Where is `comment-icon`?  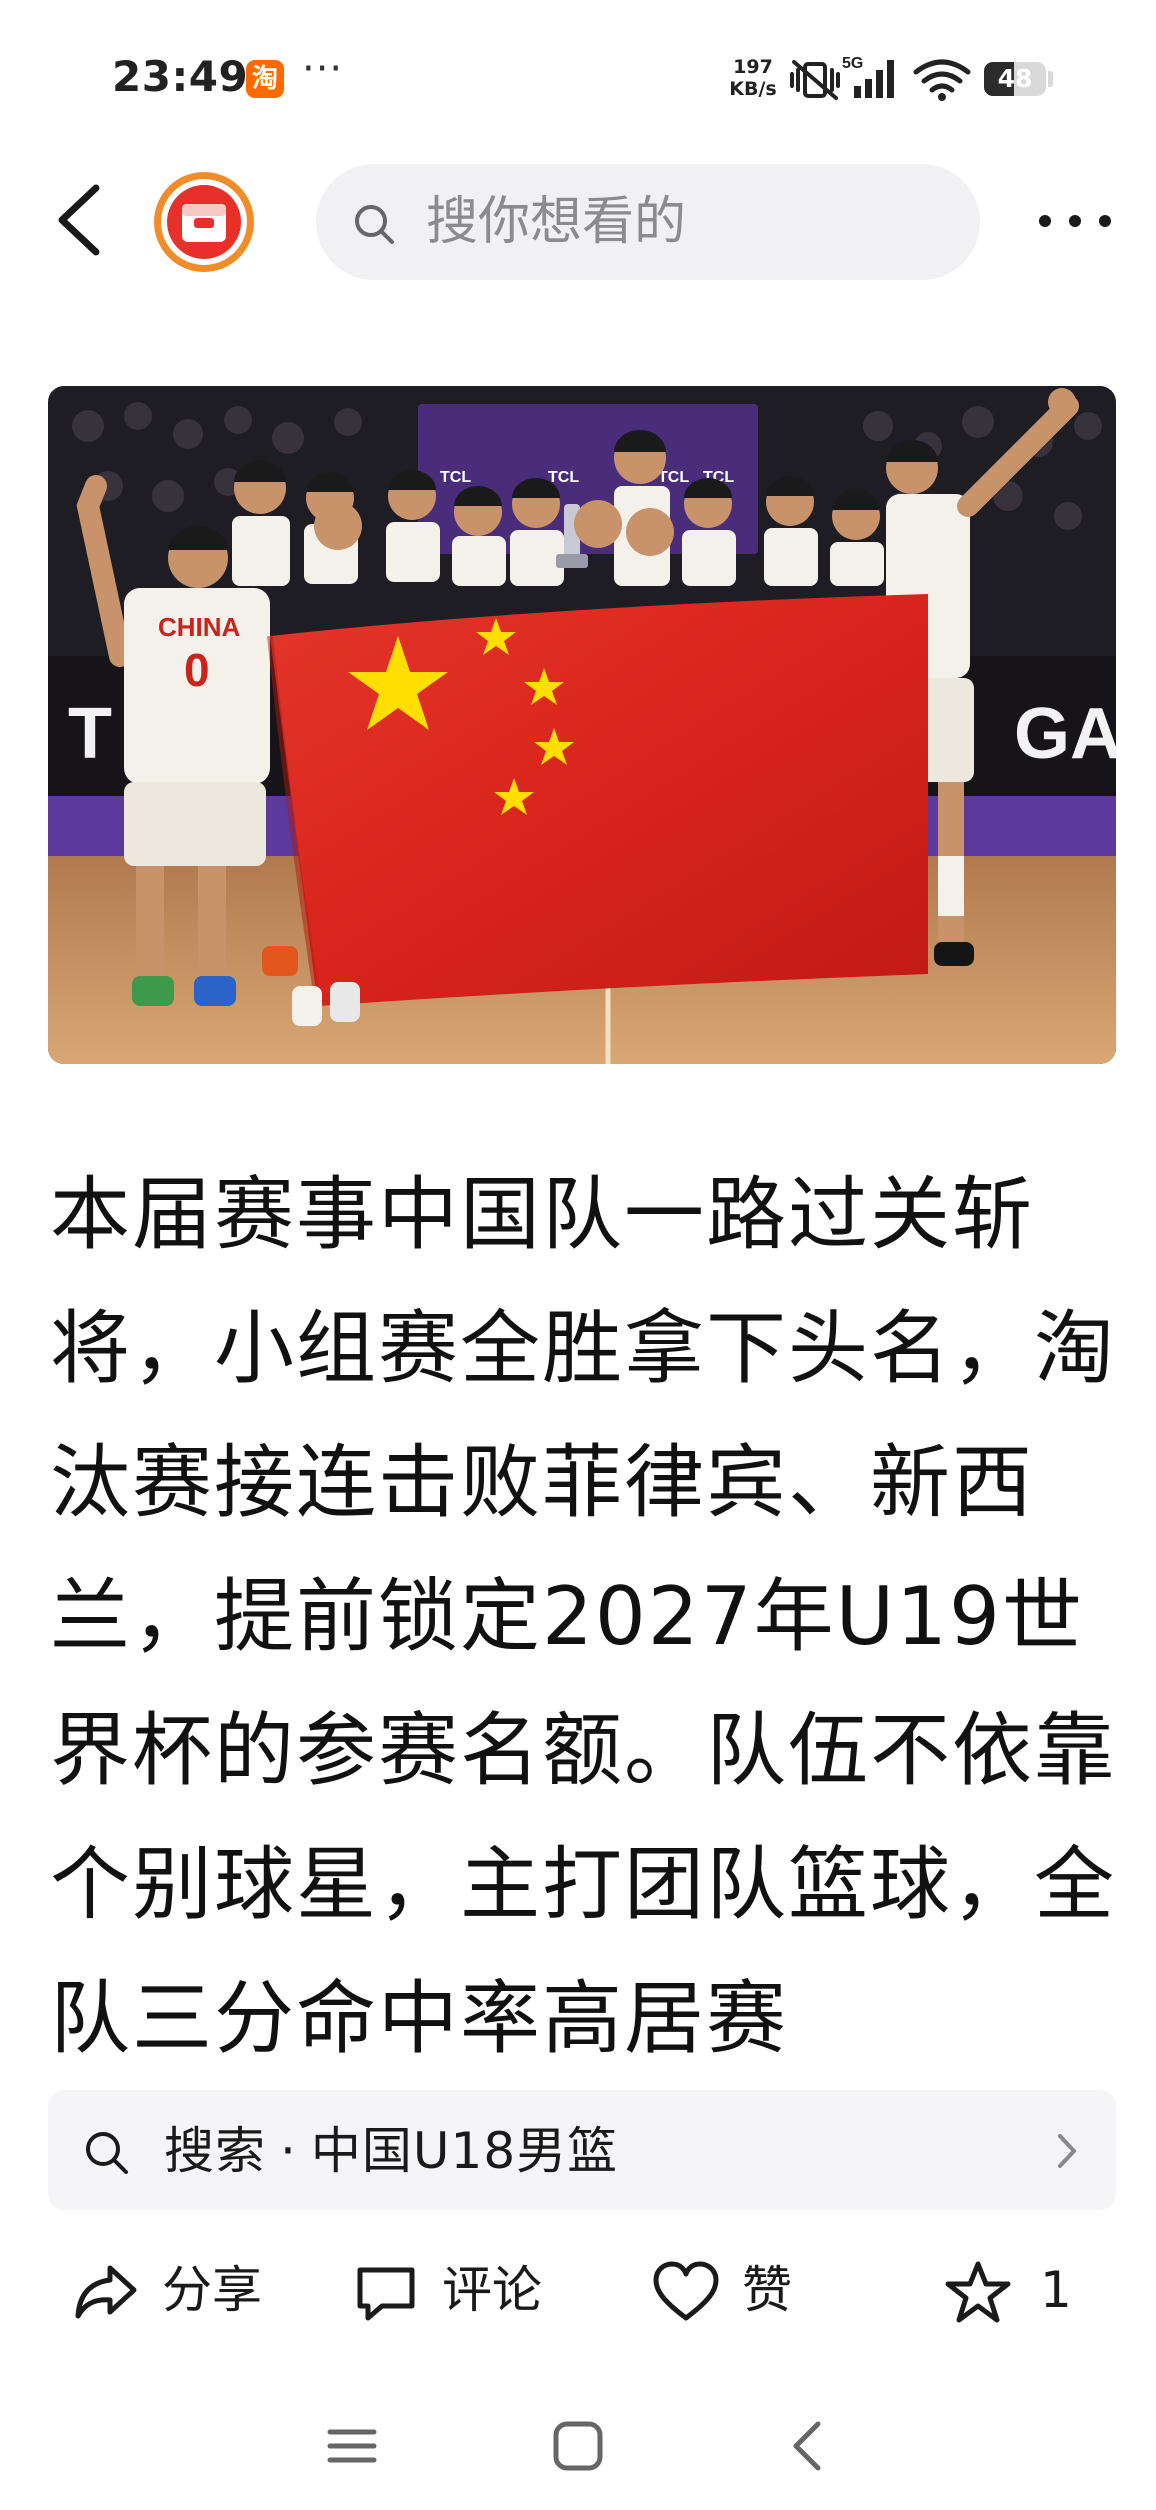 comment-icon is located at coordinates (386, 2294).